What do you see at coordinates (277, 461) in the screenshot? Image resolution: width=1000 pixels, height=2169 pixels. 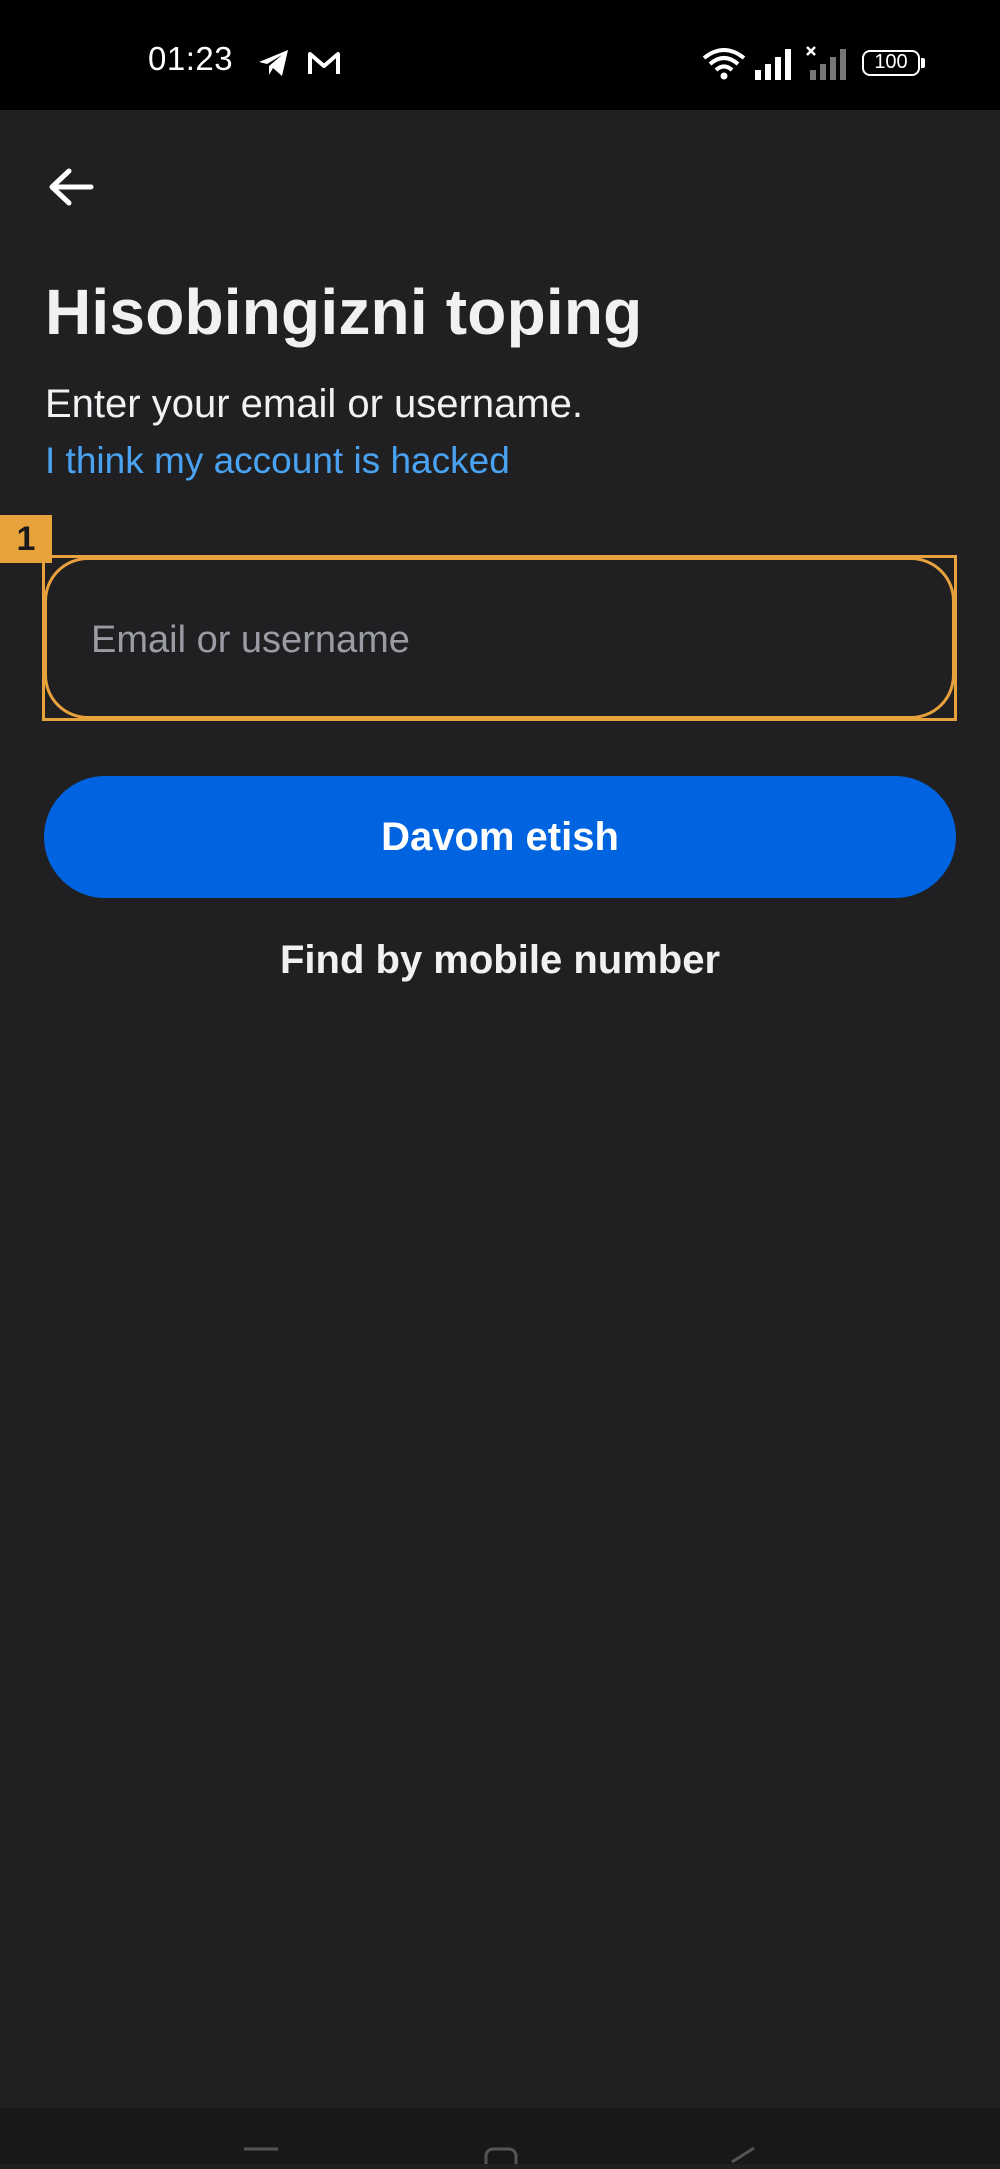 I see `account-hacked-link: I think my account is hacked` at bounding box center [277, 461].